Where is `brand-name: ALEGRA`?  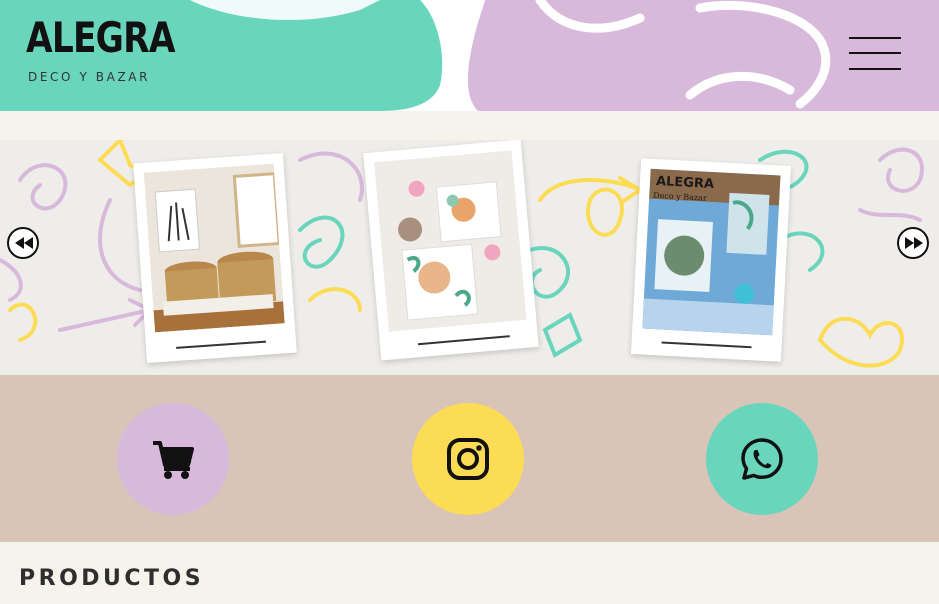 brand-name: ALEGRA is located at coordinates (100, 37).